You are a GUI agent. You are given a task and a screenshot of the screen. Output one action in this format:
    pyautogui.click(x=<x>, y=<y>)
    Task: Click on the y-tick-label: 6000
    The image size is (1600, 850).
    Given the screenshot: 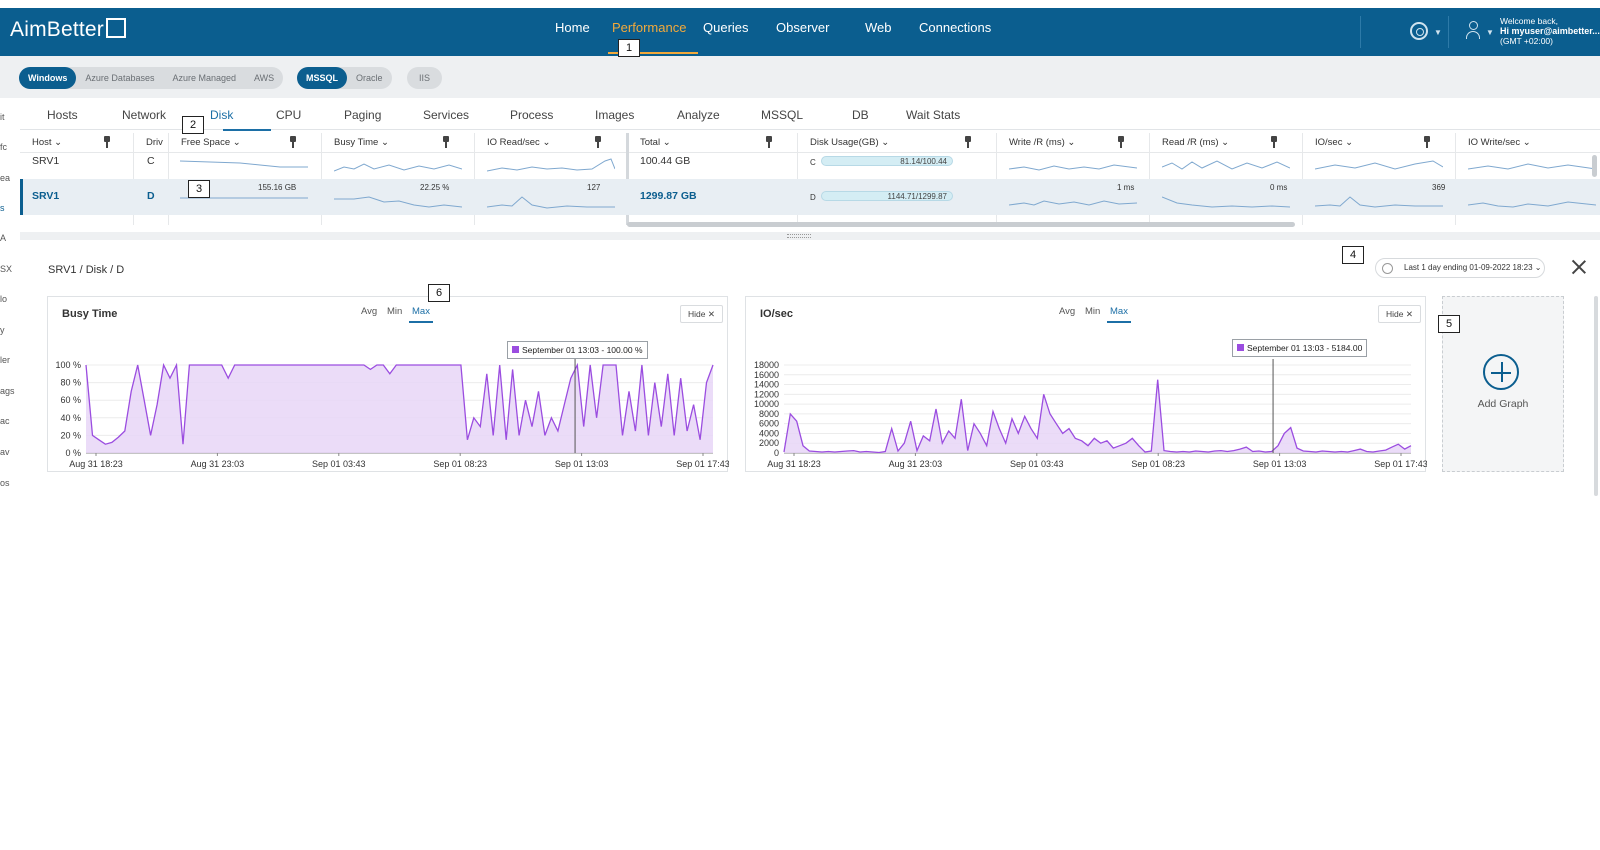 What is the action you would take?
    pyautogui.click(x=769, y=424)
    